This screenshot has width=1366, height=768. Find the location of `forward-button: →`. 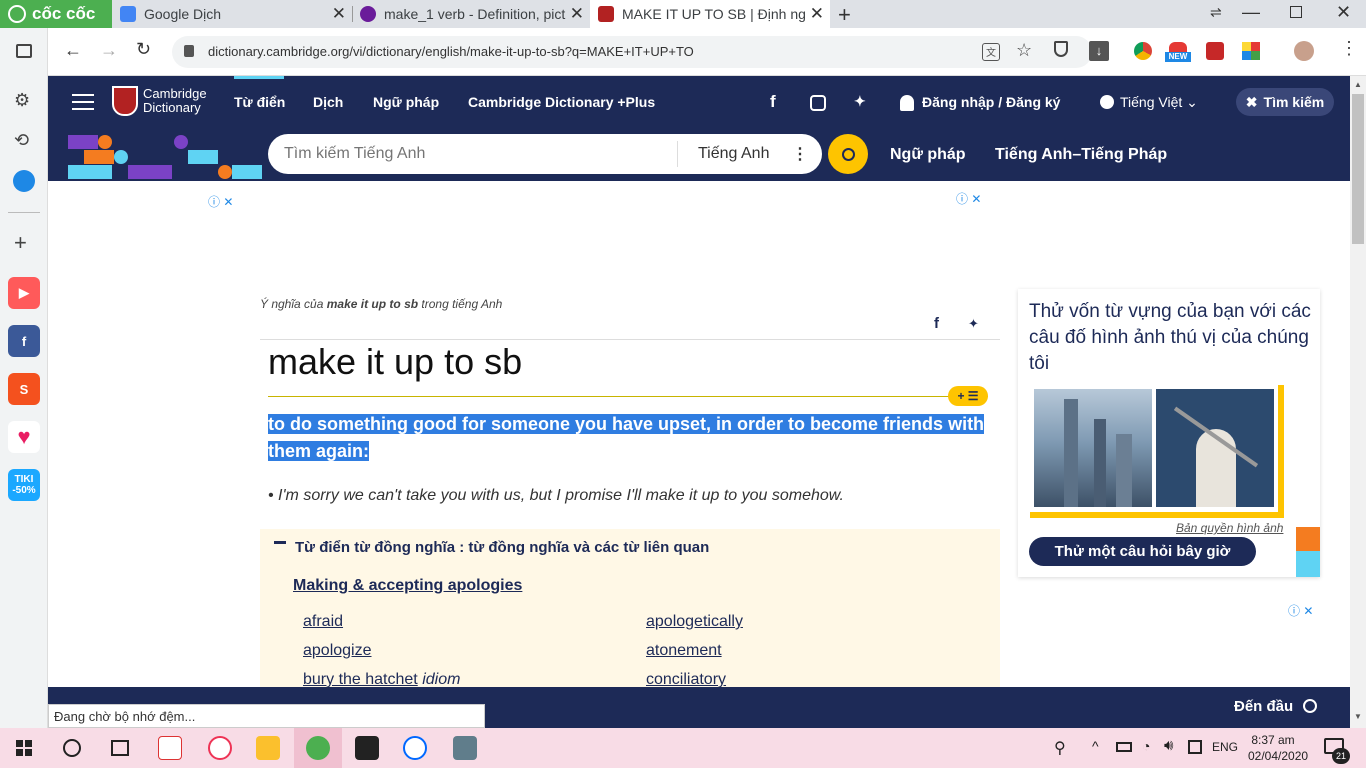

forward-button: → is located at coordinates (109, 50).